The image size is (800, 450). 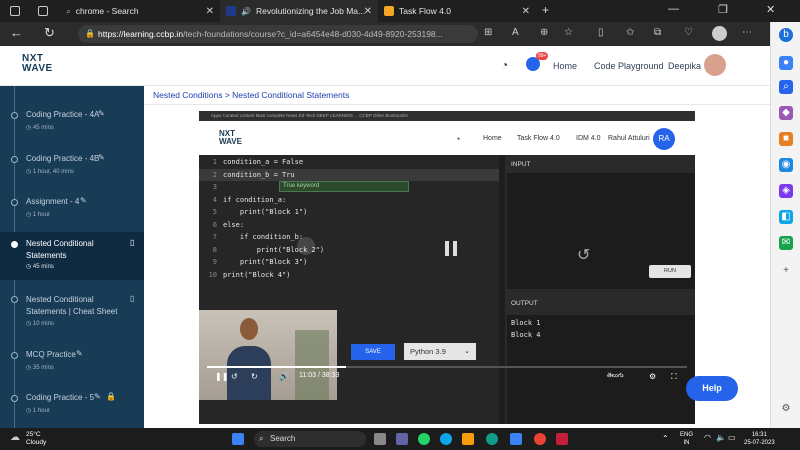 I want to click on favorite-star-icon: ☆, so click(x=568, y=32).